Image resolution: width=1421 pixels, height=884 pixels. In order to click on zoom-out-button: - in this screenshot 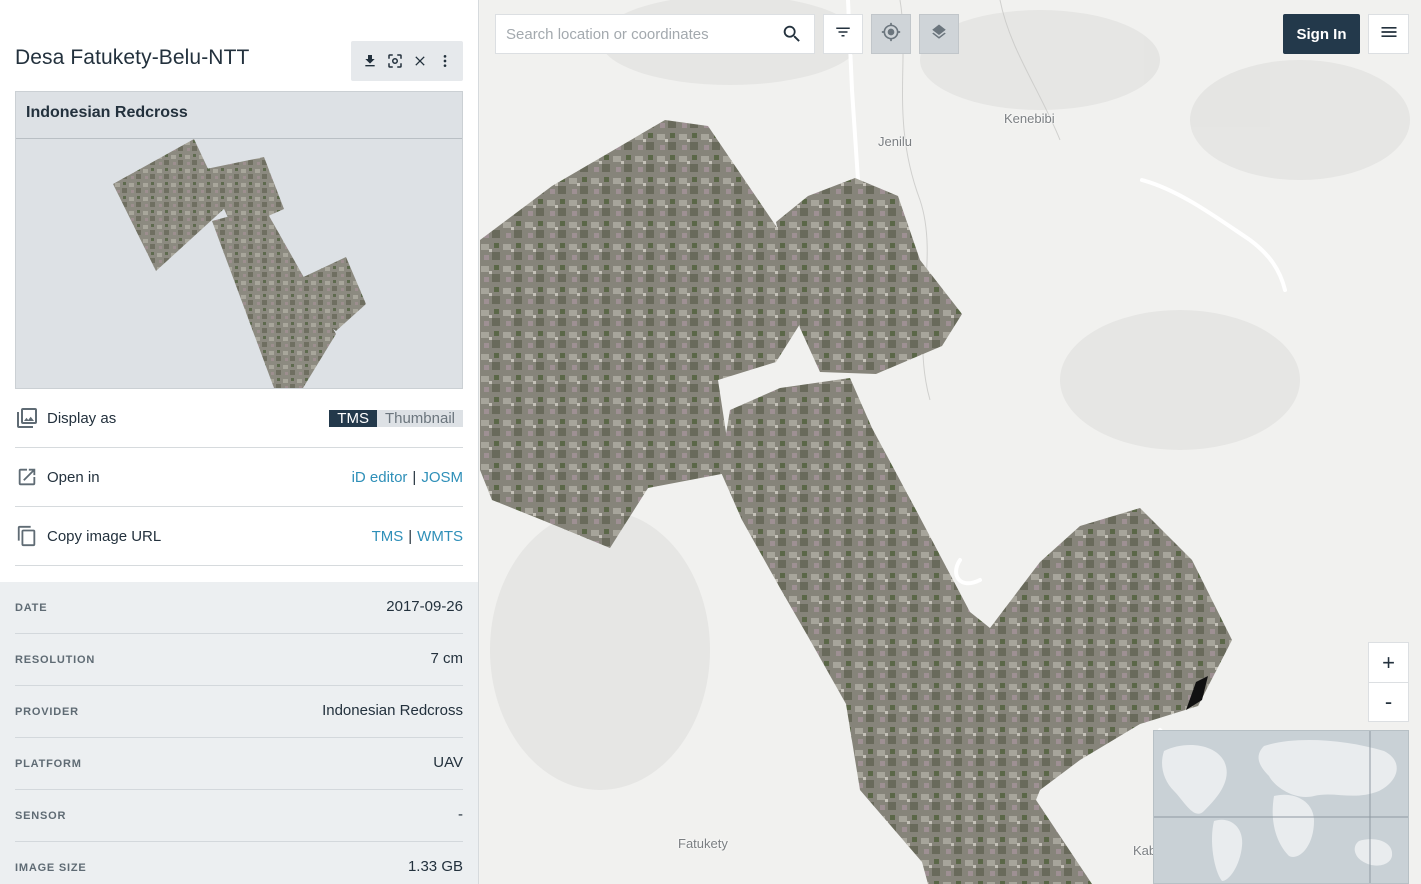, I will do `click(1388, 701)`.